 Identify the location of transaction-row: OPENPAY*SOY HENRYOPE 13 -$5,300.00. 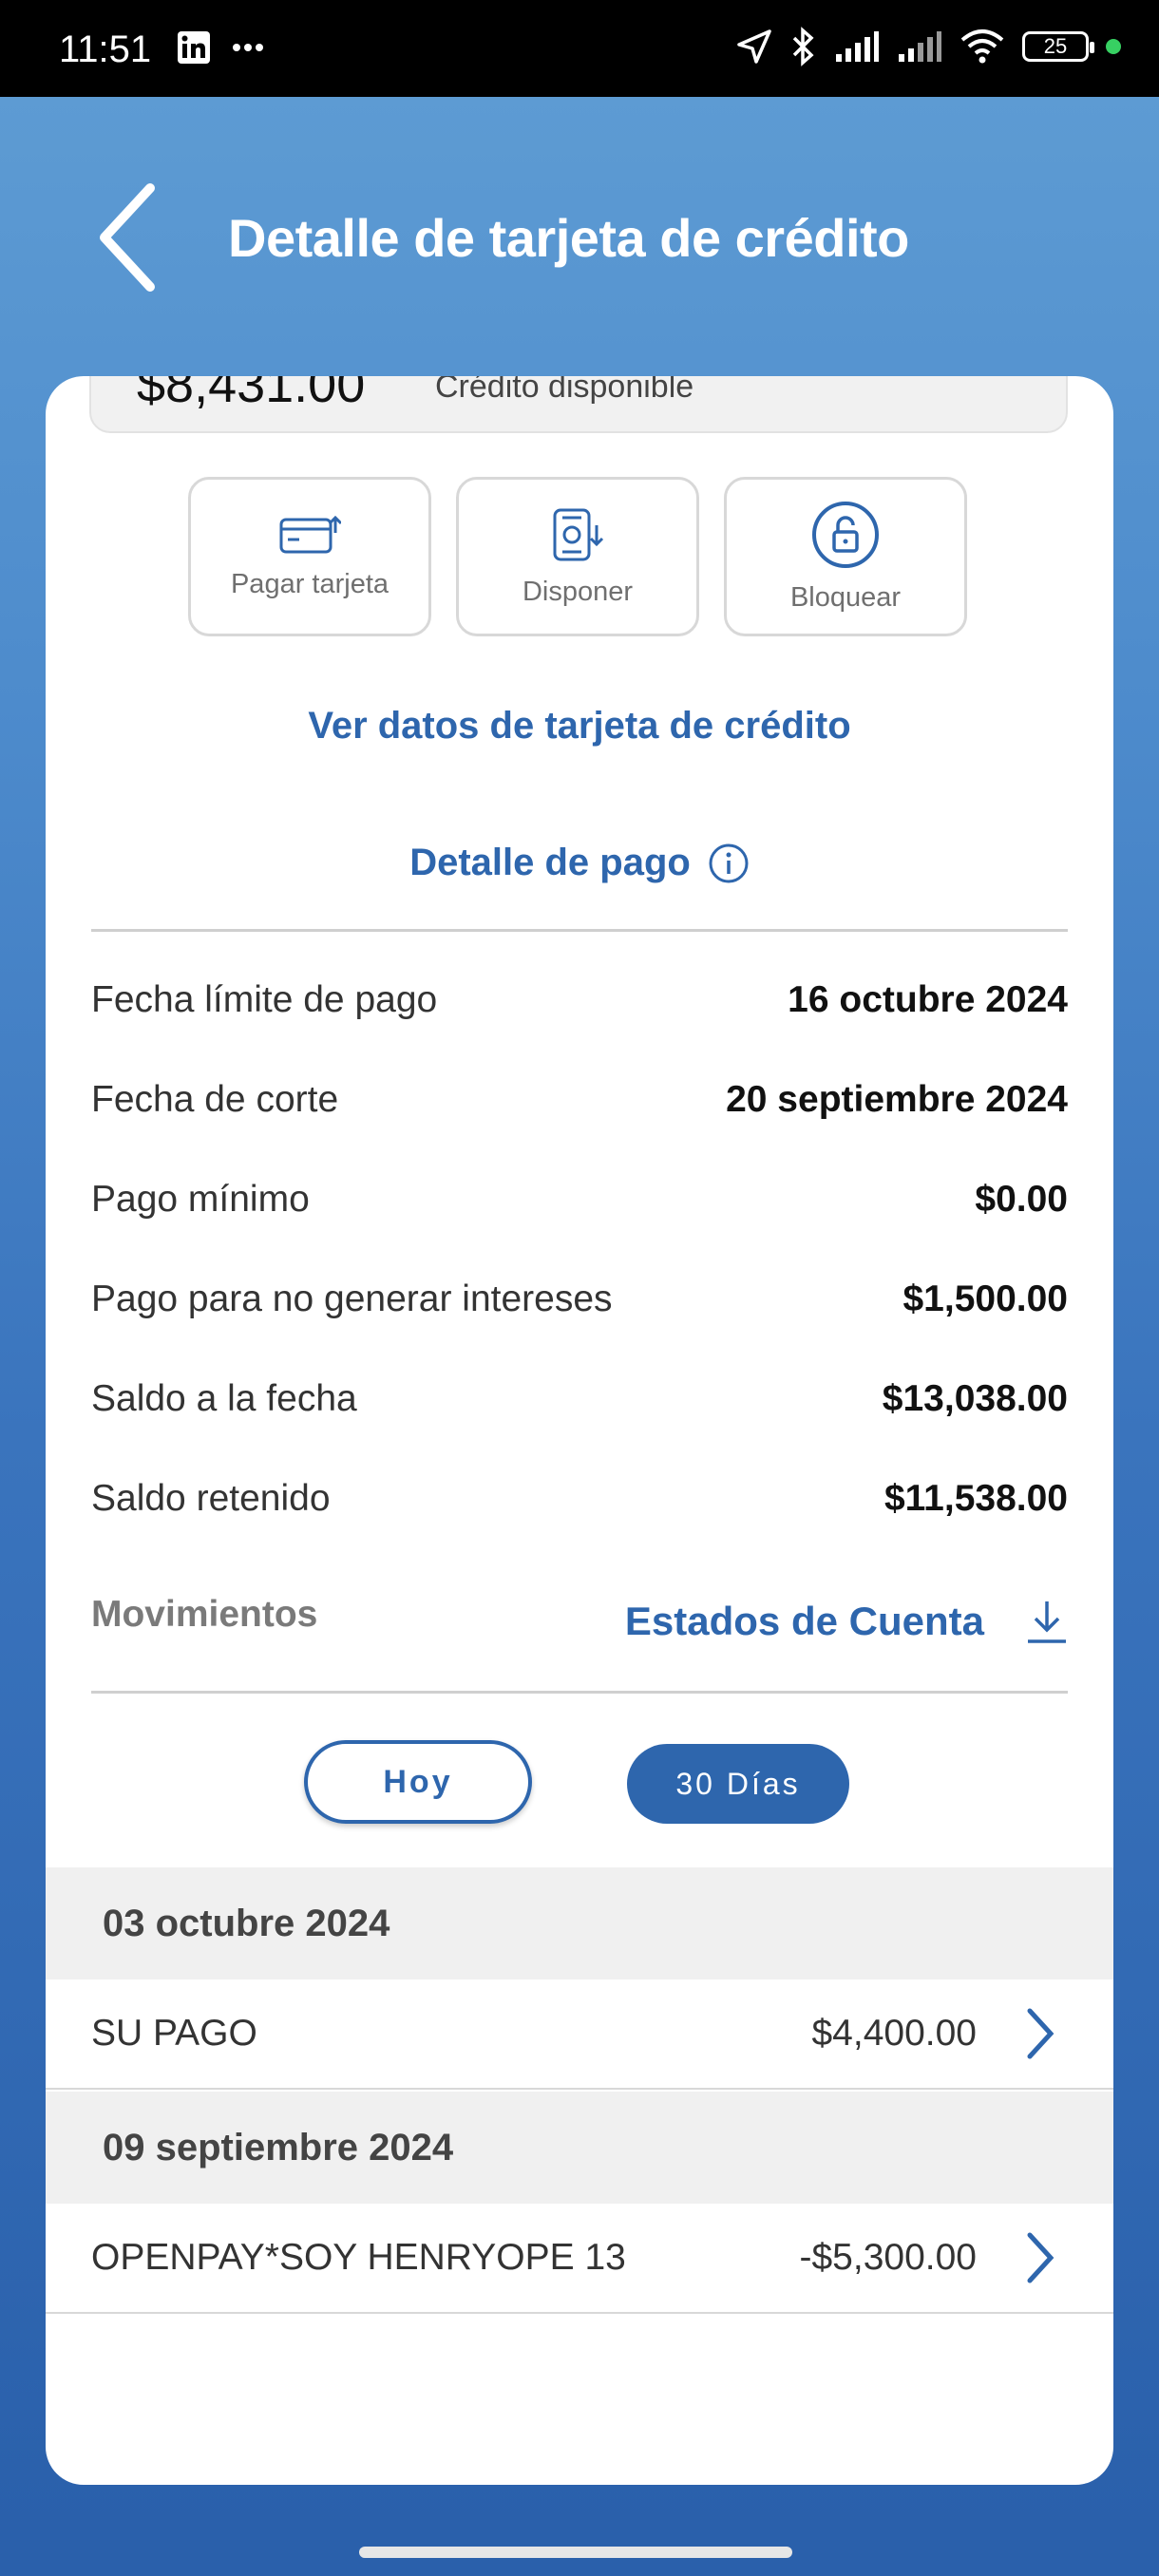
(579, 2259).